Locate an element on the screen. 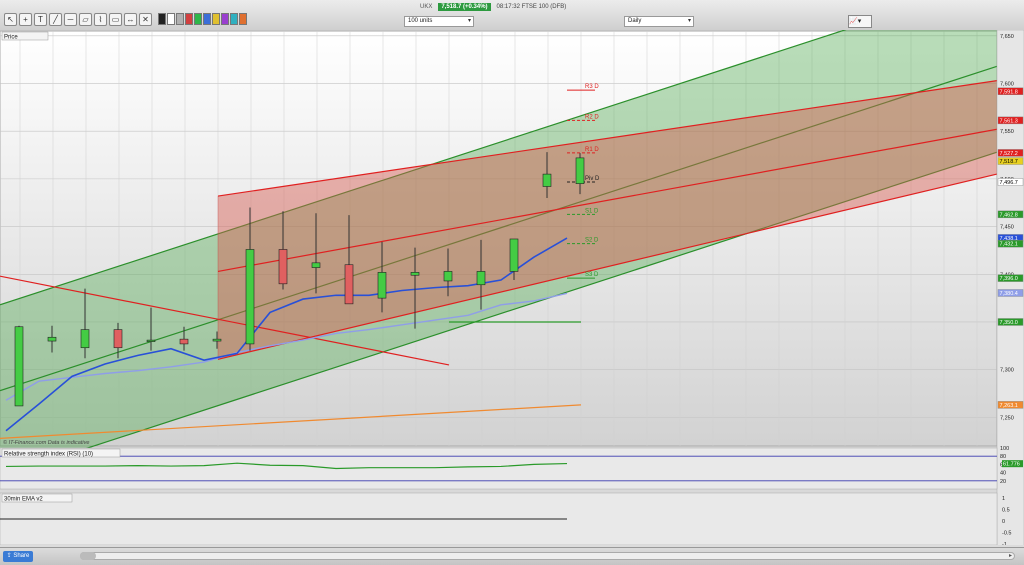 The image size is (1024, 565). rsi-value-label: 61.776 is located at coordinates (1011, 465).